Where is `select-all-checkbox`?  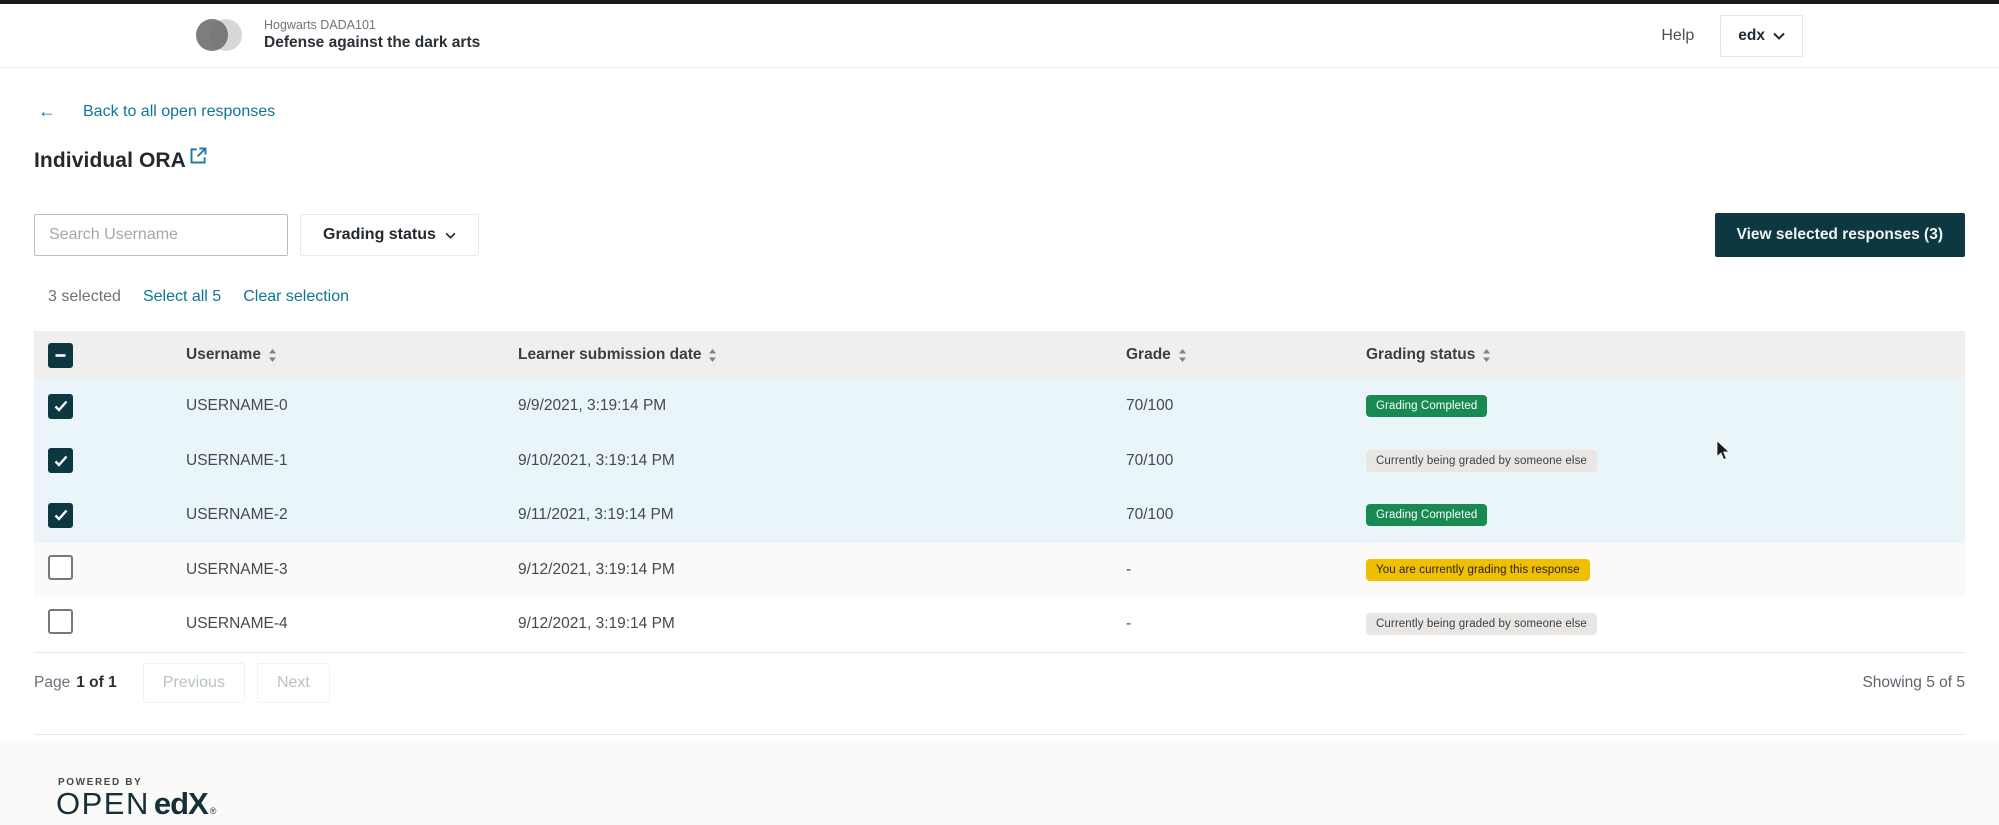 select-all-checkbox is located at coordinates (60, 355).